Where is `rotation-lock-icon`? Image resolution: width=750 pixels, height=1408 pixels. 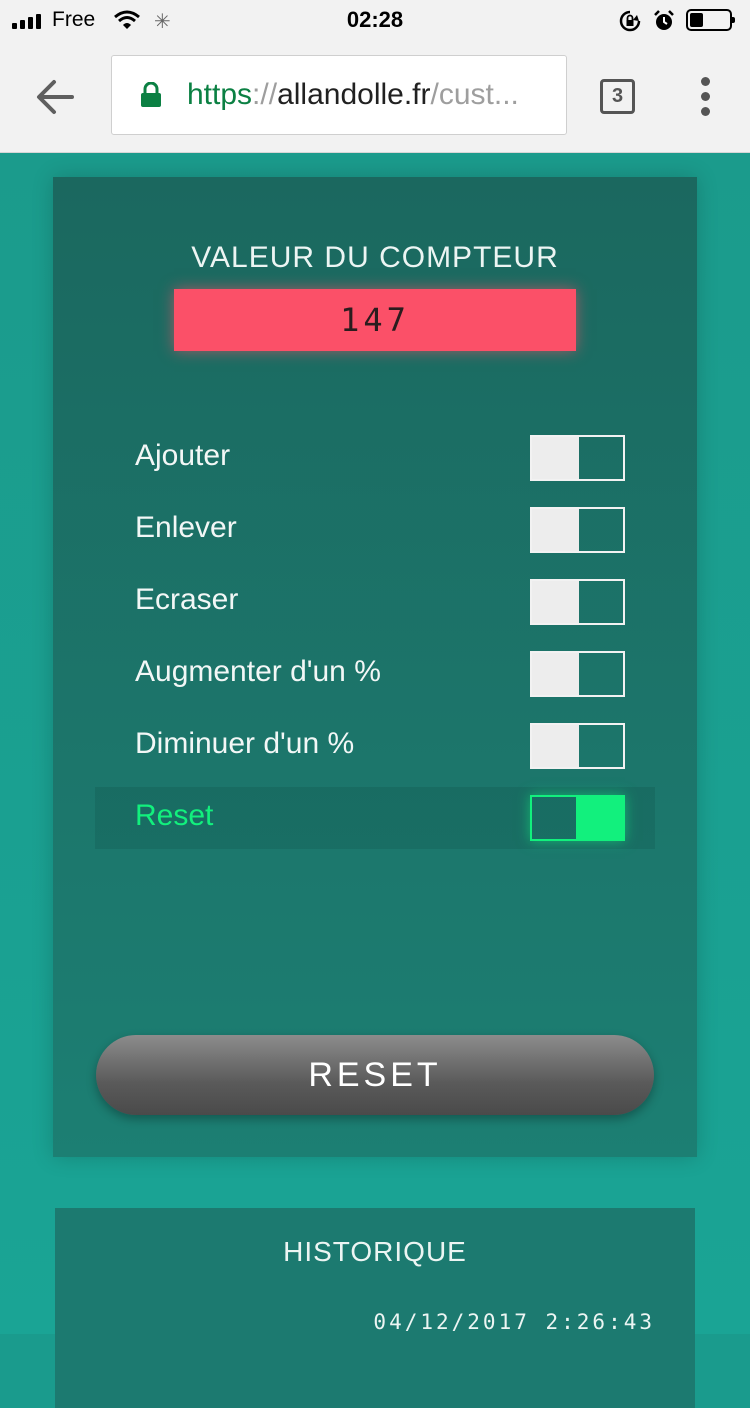 rotation-lock-icon is located at coordinates (630, 21).